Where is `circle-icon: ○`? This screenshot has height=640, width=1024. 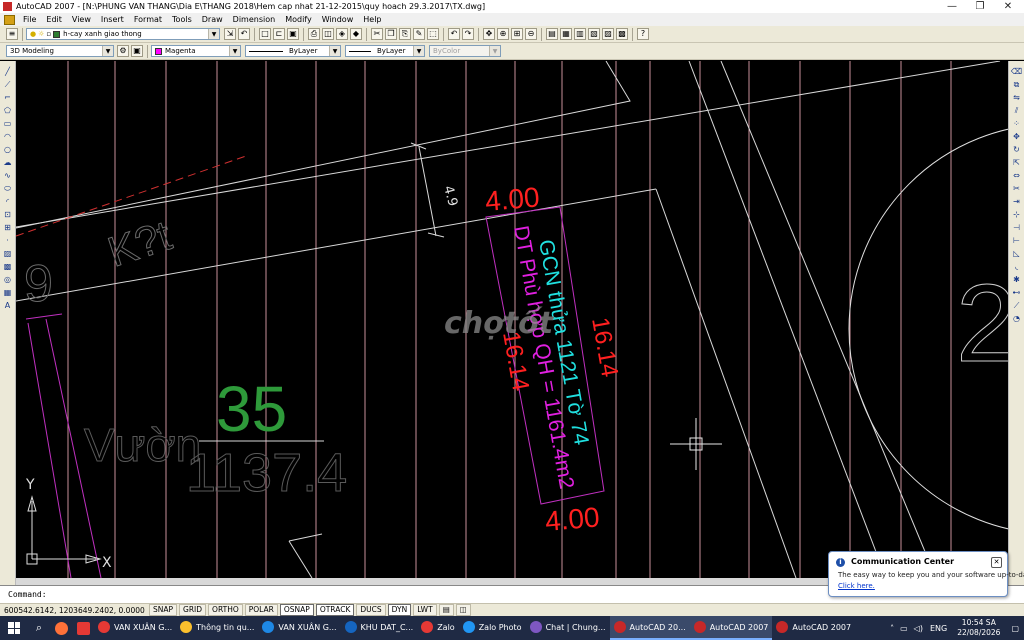 circle-icon: ○ is located at coordinates (8, 149).